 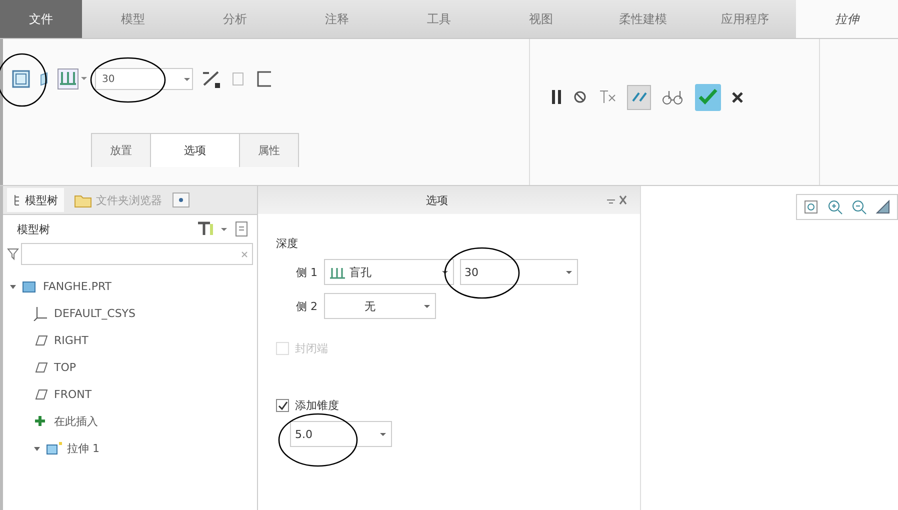 I want to click on side-label: 侧 1, so click(x=307, y=272).